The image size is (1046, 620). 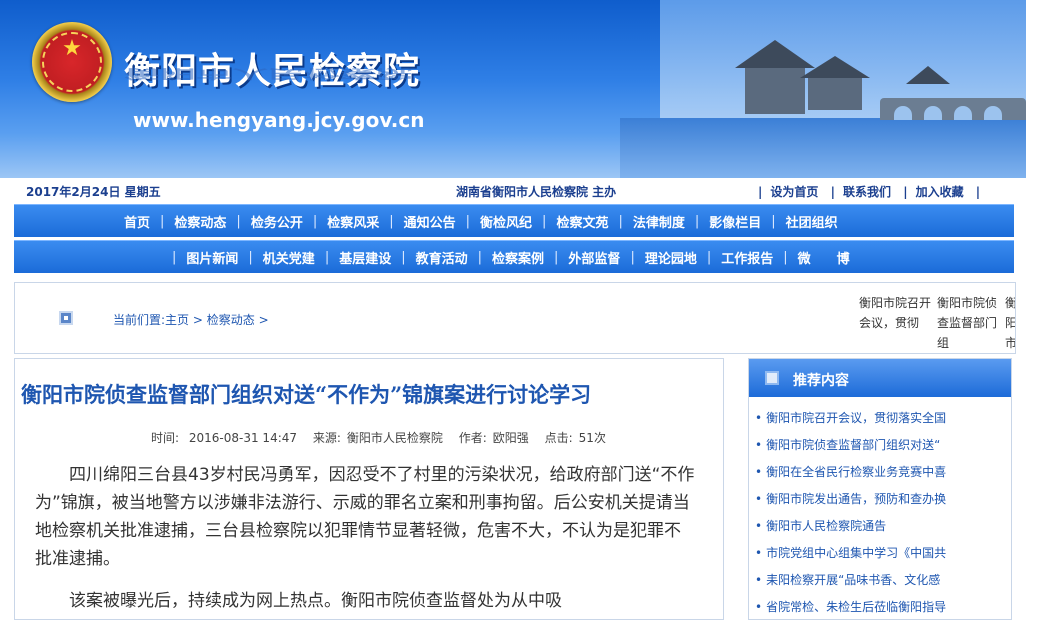 What do you see at coordinates (518, 257) in the screenshot?
I see `nav-cases: 检察案例` at bounding box center [518, 257].